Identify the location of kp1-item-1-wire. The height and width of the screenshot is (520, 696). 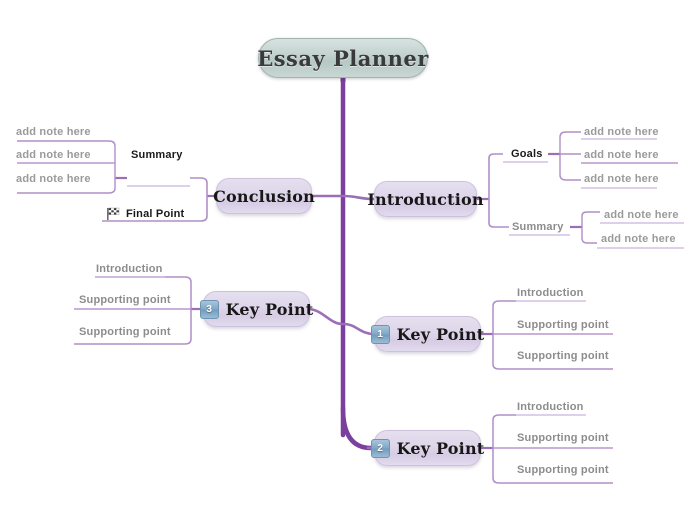
(504, 317).